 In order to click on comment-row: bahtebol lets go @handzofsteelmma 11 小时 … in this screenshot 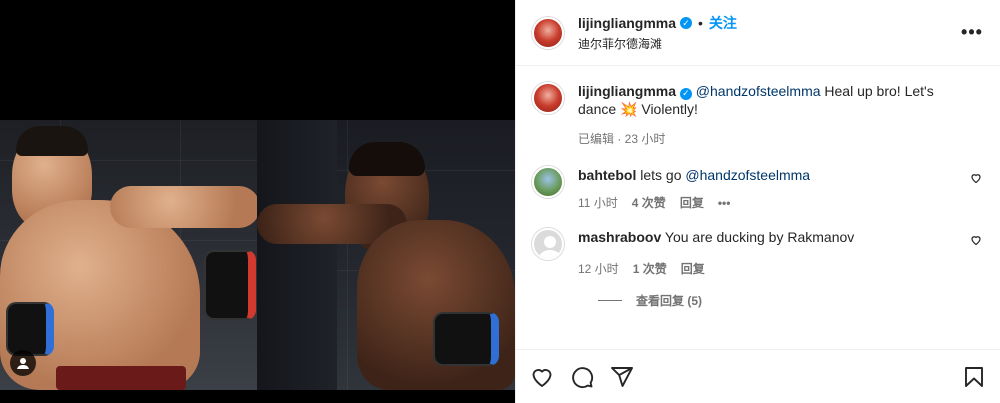, I will do `click(758, 189)`.